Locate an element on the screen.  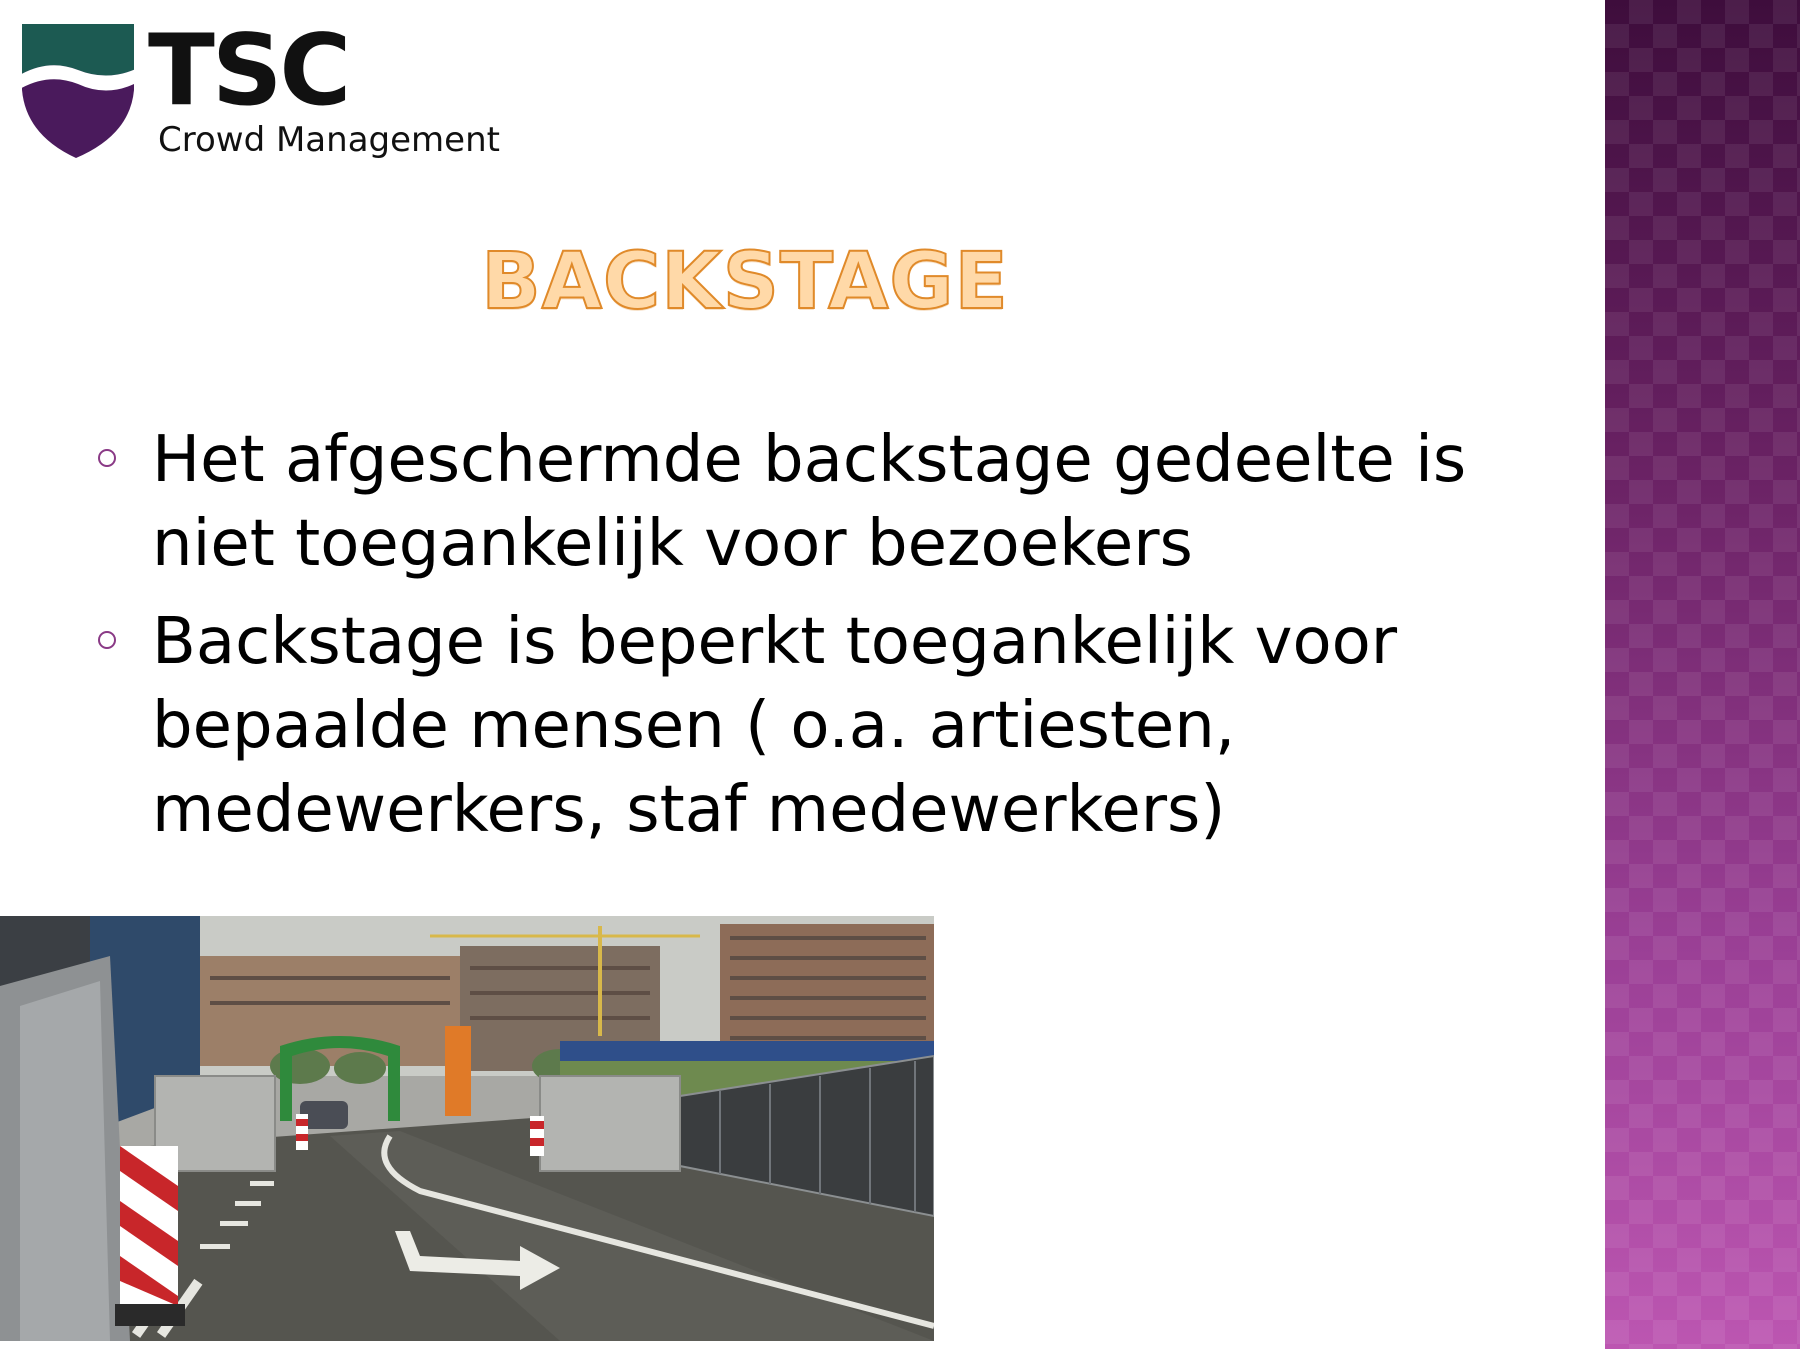
logo-subtitle: Crowd Management is located at coordinates (329, 140).